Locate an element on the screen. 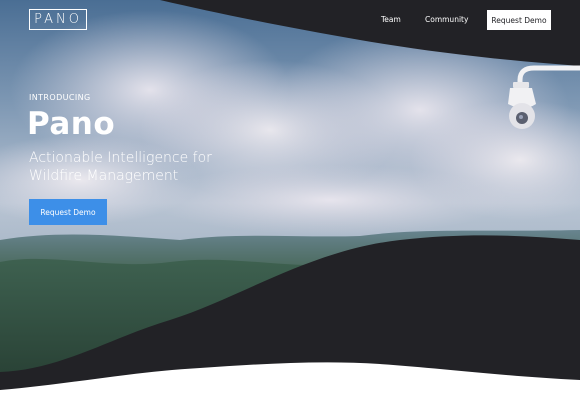 The height and width of the screenshot is (406, 580). hero-eyebrow: INTRODUCING is located at coordinates (60, 97).